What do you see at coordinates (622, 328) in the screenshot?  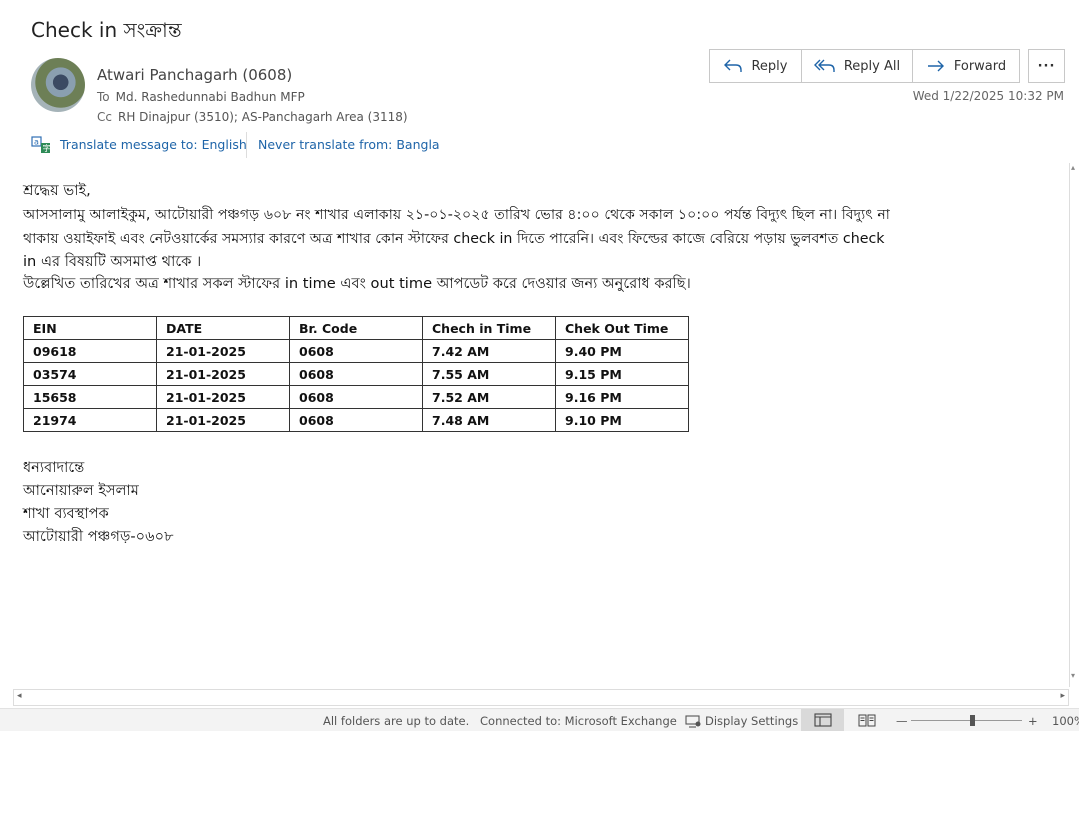 I see `table-header: Chek Out Time` at bounding box center [622, 328].